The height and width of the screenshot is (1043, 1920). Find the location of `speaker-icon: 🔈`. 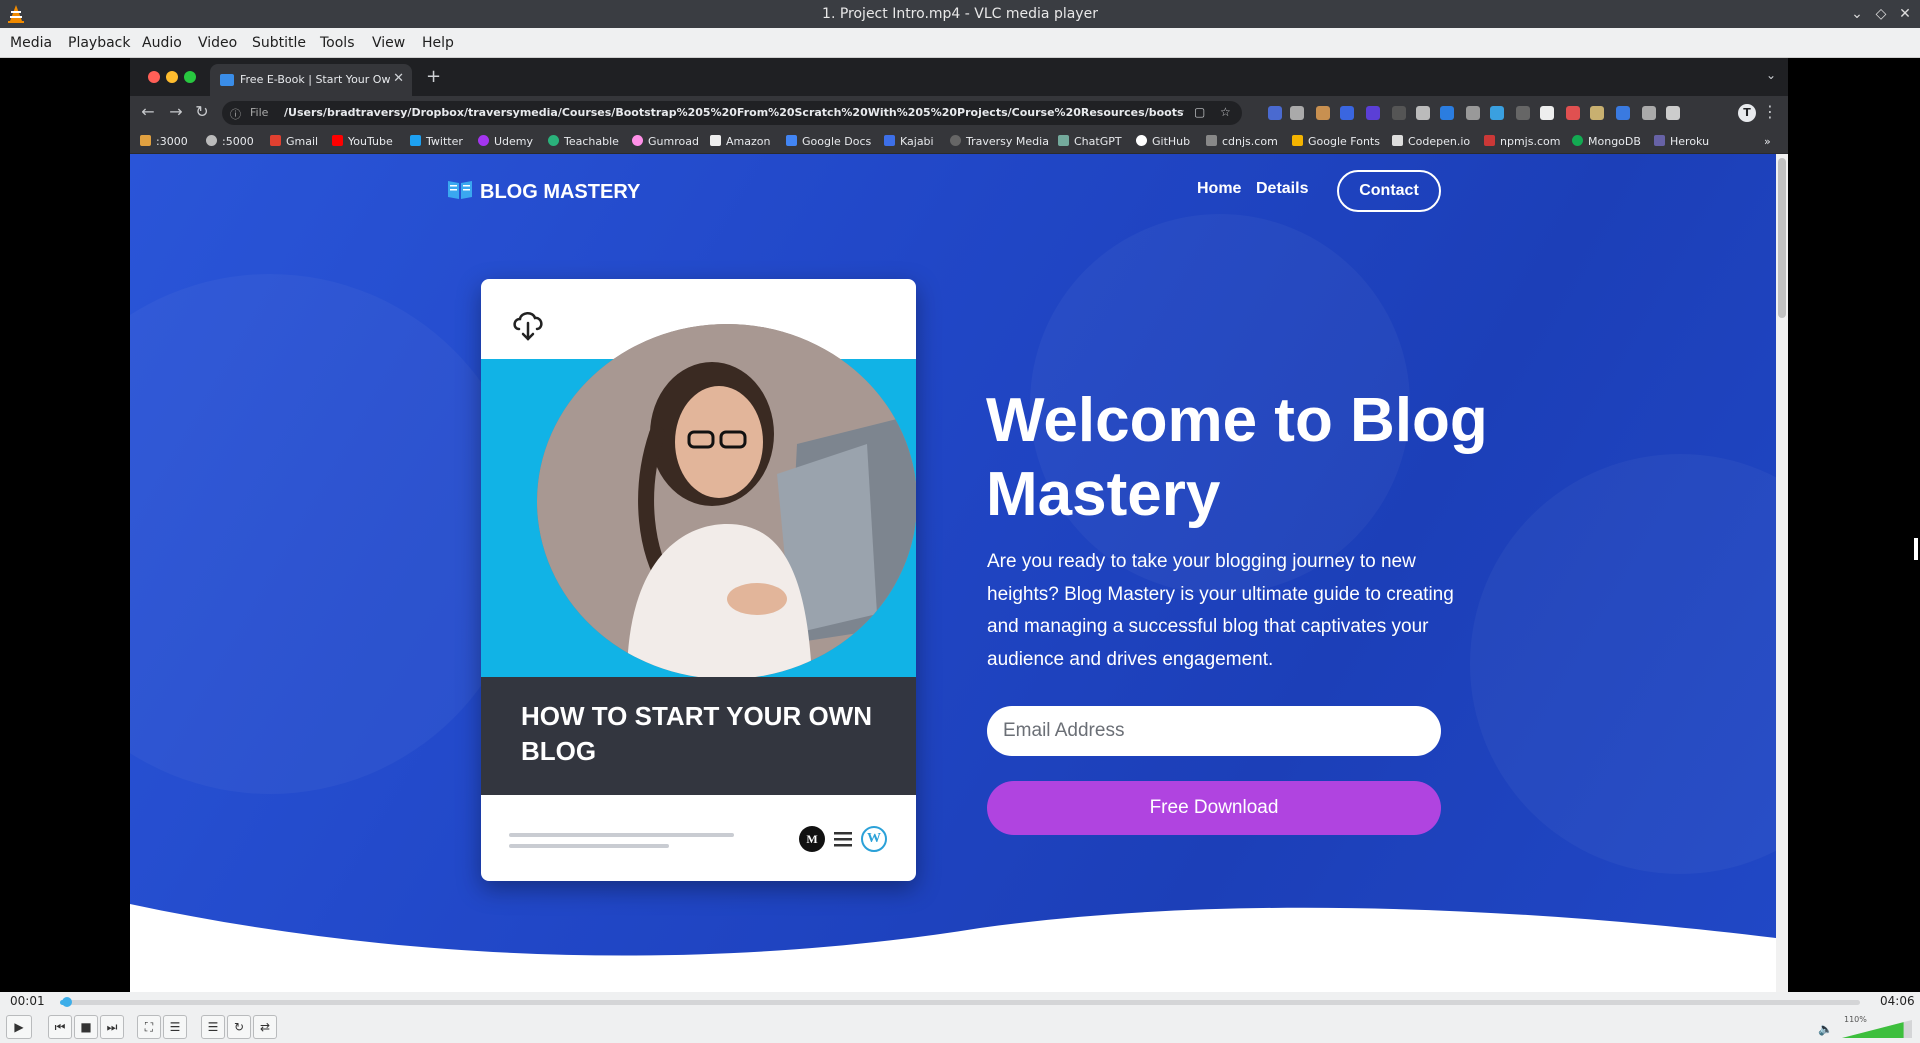

speaker-icon: 🔈 is located at coordinates (1825, 1029).